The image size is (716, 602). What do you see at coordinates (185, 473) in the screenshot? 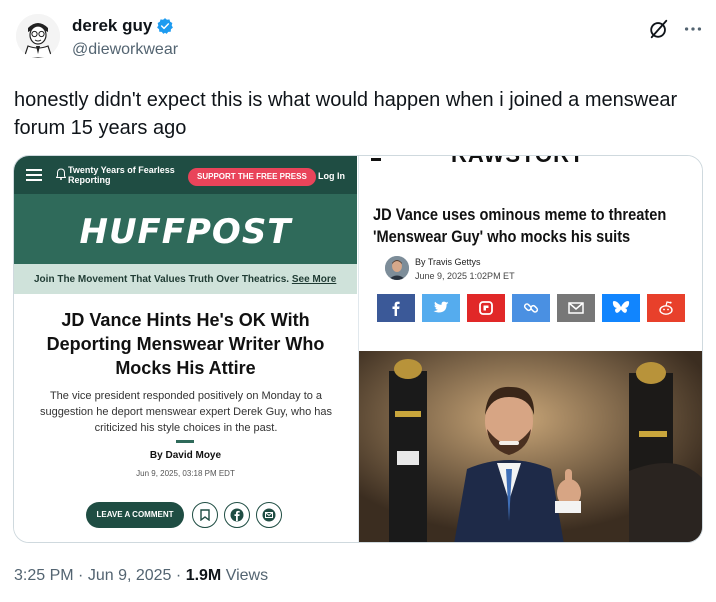
I see `huffpost-dateline: Jun 9, 2025, 03:18 PM EDT` at bounding box center [185, 473].